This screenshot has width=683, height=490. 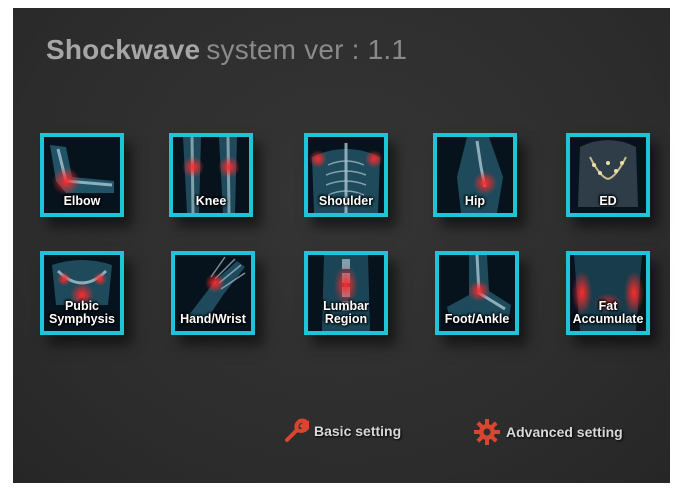 What do you see at coordinates (477, 319) in the screenshot?
I see `tile-label: Foot/Ankle` at bounding box center [477, 319].